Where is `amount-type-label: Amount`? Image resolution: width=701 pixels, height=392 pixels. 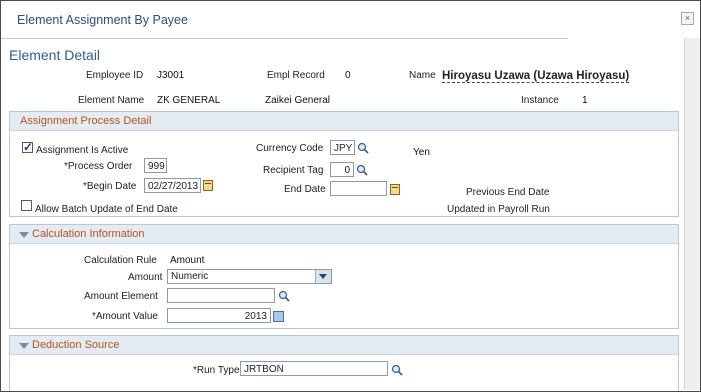 amount-type-label: Amount is located at coordinates (145, 277).